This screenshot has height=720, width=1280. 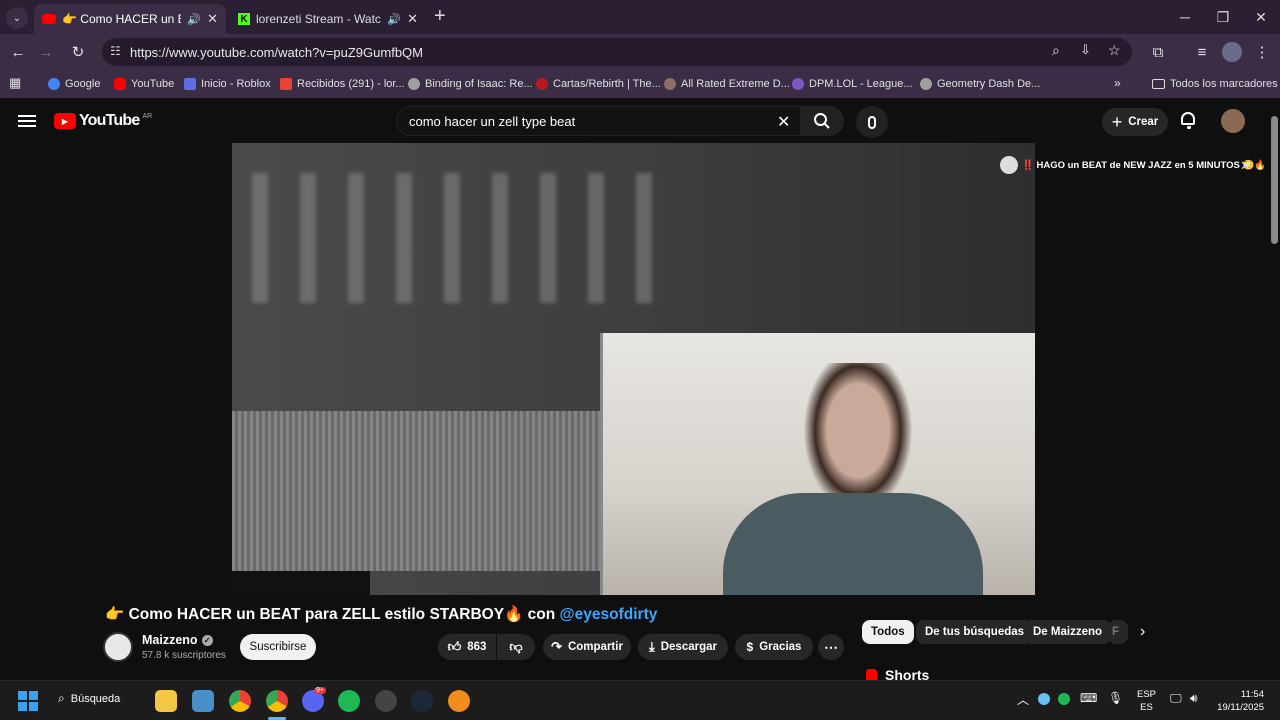 What do you see at coordinates (1215, 84) in the screenshot?
I see `all-bookmarks-folder: Todos los marcadores` at bounding box center [1215, 84].